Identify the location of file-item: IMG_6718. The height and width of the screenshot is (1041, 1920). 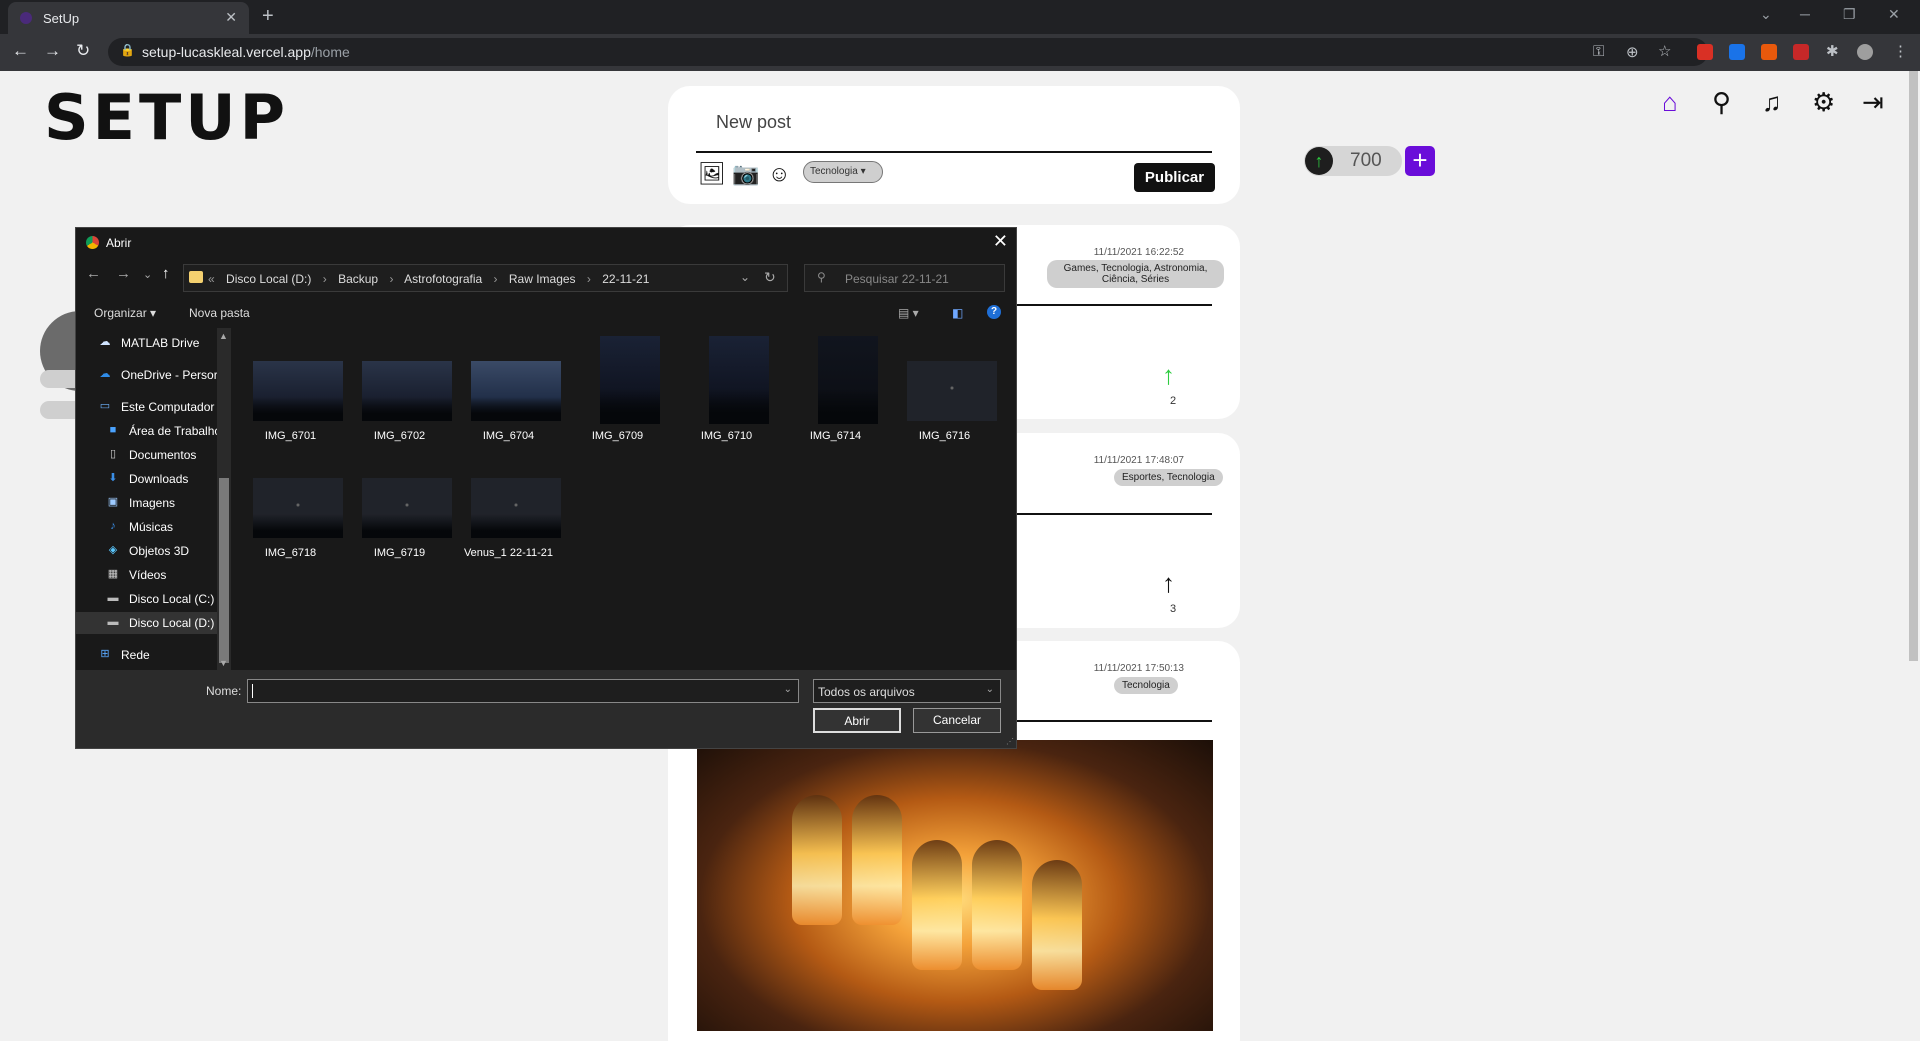
(293, 505).